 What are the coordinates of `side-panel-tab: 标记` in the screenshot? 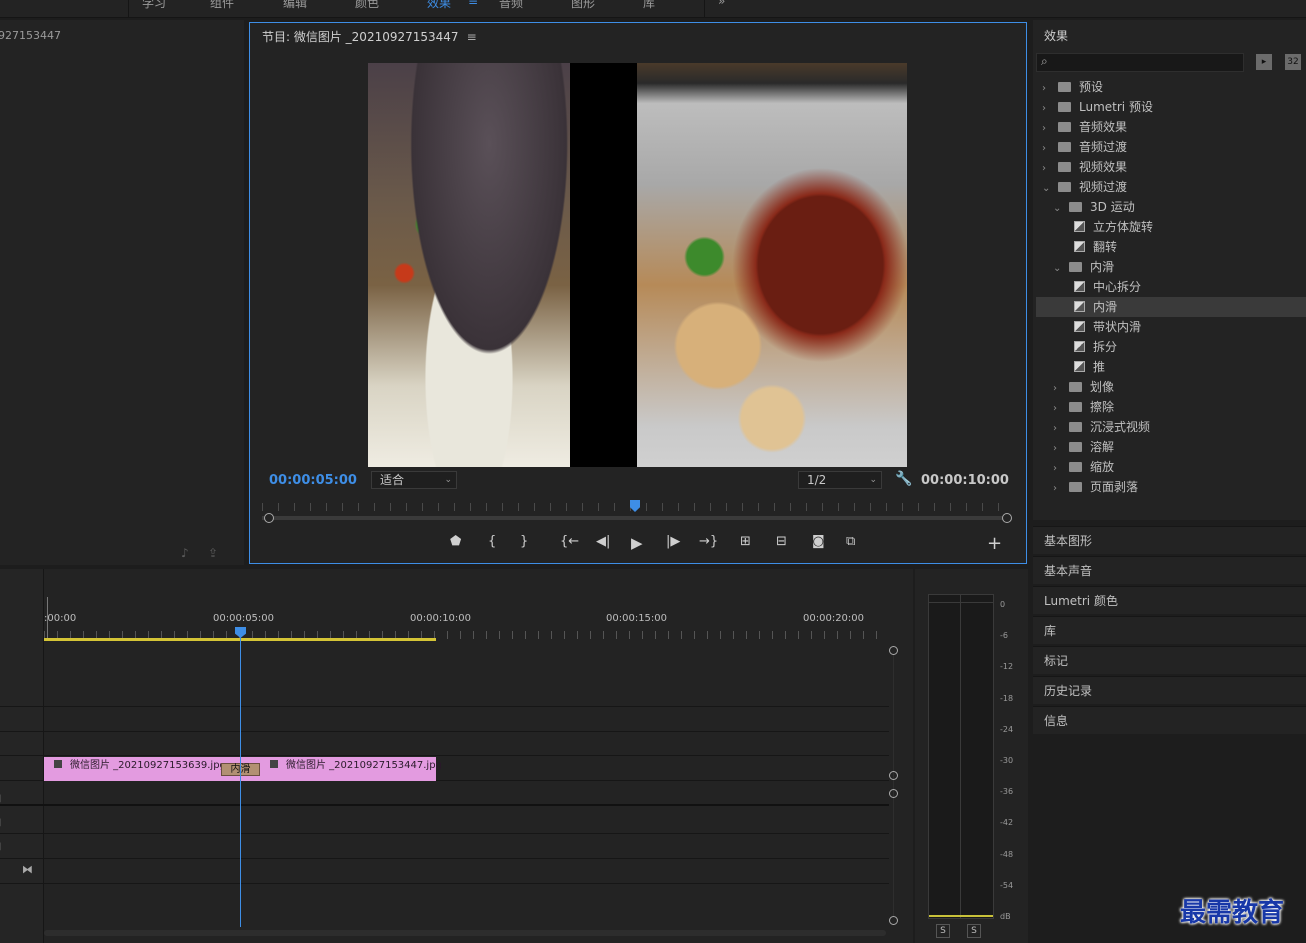 It's located at (1169, 660).